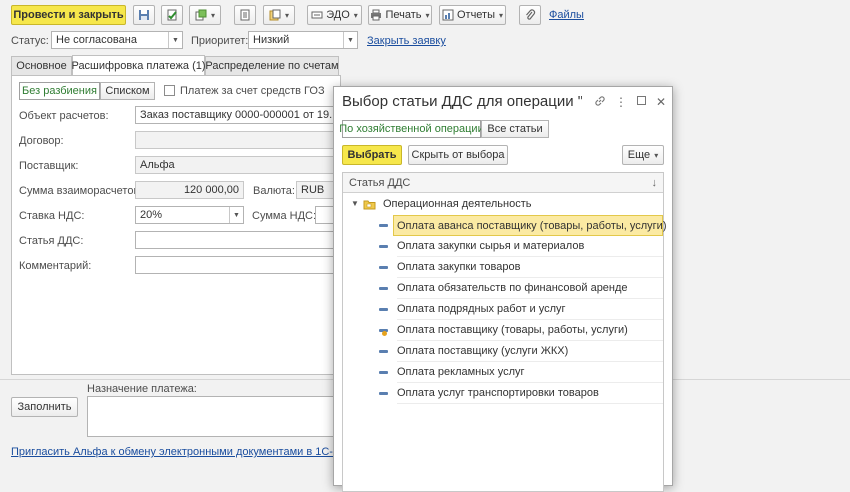 Image resolution: width=850 pixels, height=492 pixels. I want to click on print-button: Печать ▾, so click(400, 15).